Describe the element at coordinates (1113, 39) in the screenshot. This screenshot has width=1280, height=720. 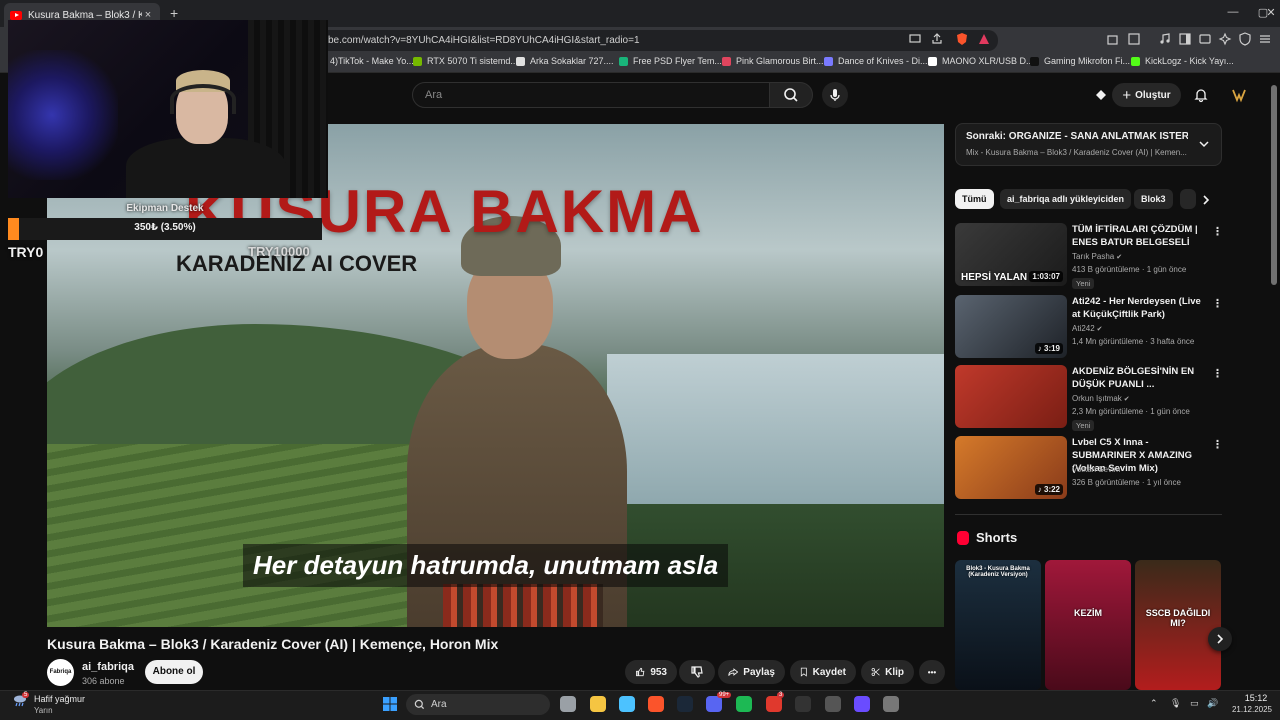
I see `extensions-icon` at that location.